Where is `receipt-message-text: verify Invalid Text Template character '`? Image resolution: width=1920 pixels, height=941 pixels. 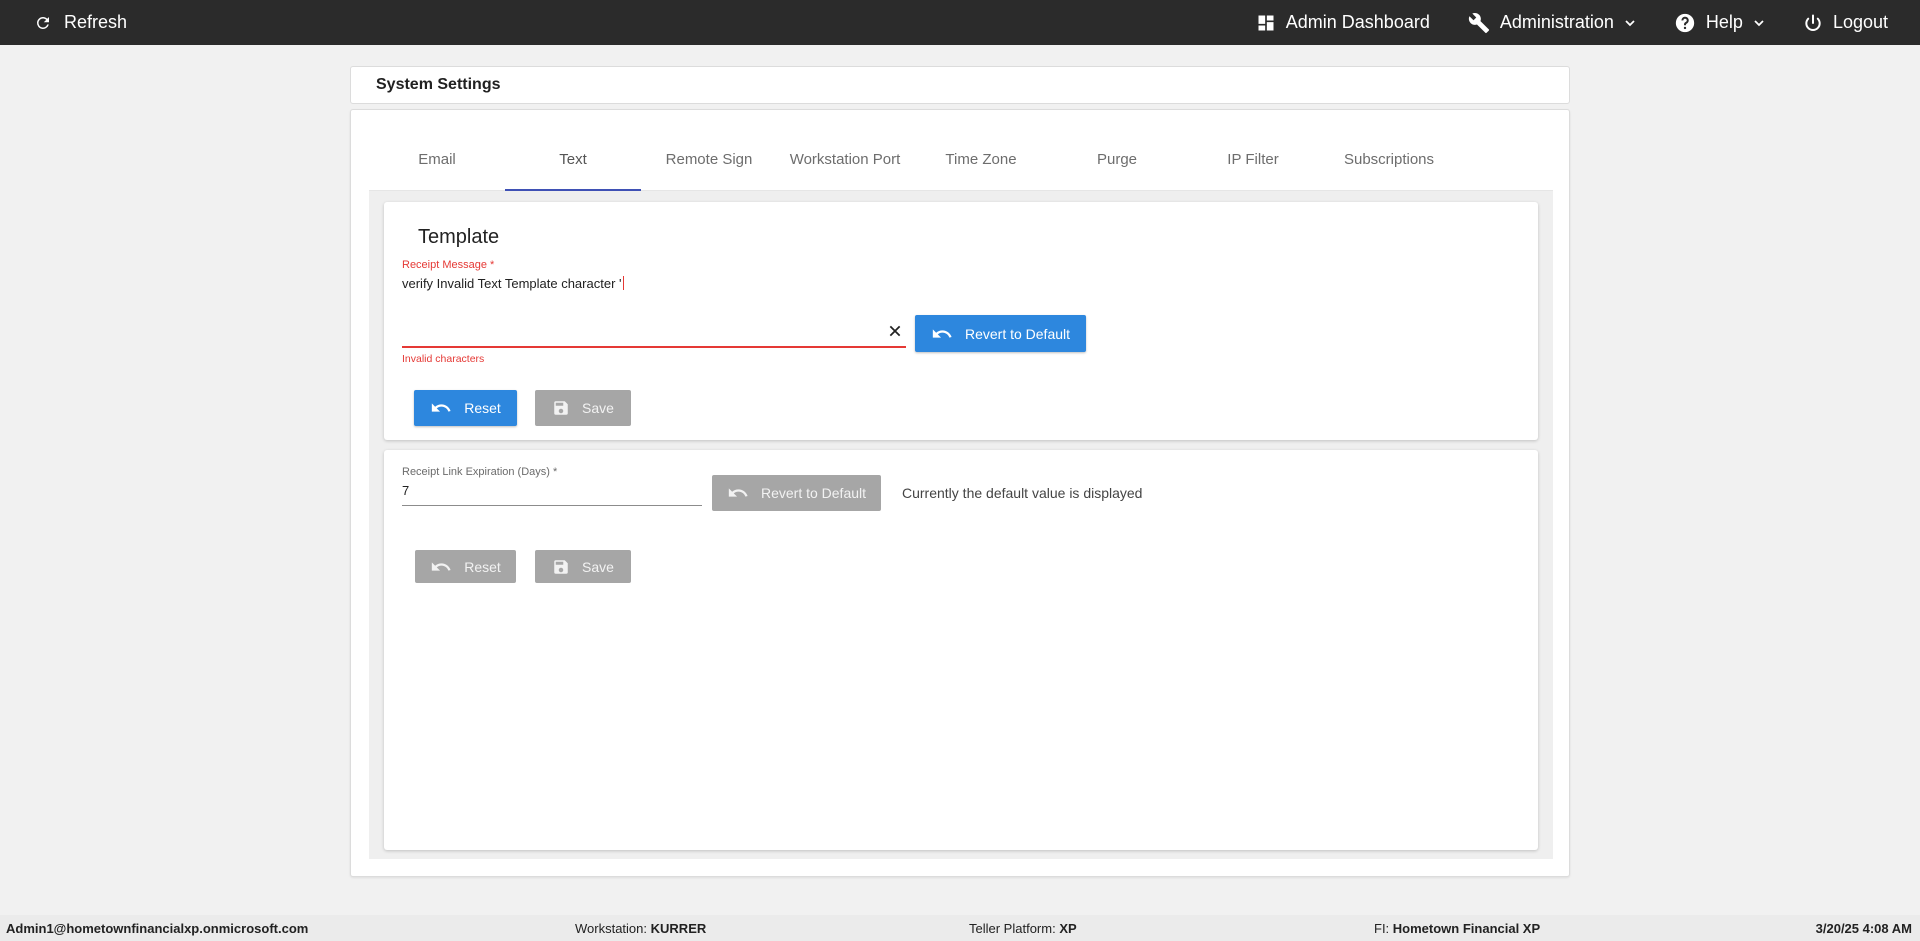
receipt-message-text: verify Invalid Text Template character ' is located at coordinates (512, 283).